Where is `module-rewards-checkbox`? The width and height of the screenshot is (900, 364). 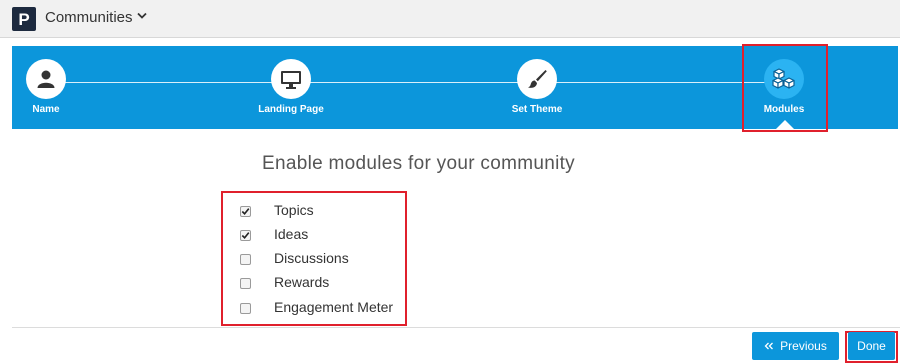 module-rewards-checkbox is located at coordinates (245, 283).